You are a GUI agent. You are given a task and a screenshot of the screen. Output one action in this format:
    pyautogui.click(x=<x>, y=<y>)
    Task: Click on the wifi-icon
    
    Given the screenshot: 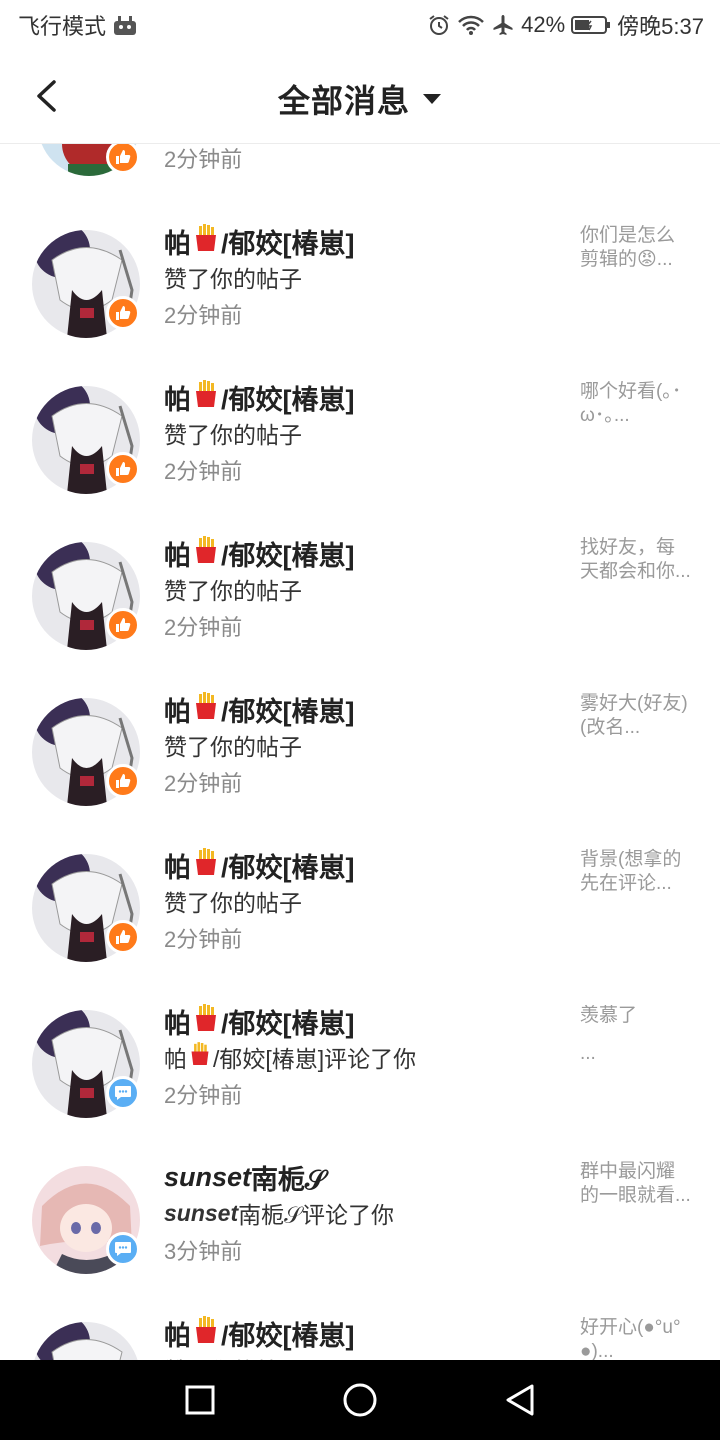 What is the action you would take?
    pyautogui.click(x=471, y=25)
    